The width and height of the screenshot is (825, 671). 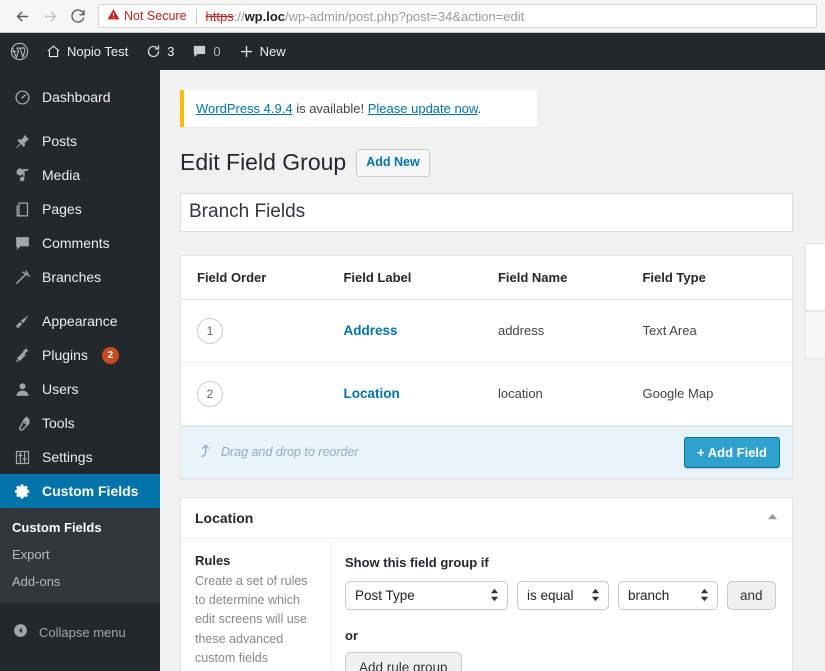 What do you see at coordinates (22, 491) in the screenshot?
I see `gear-icon` at bounding box center [22, 491].